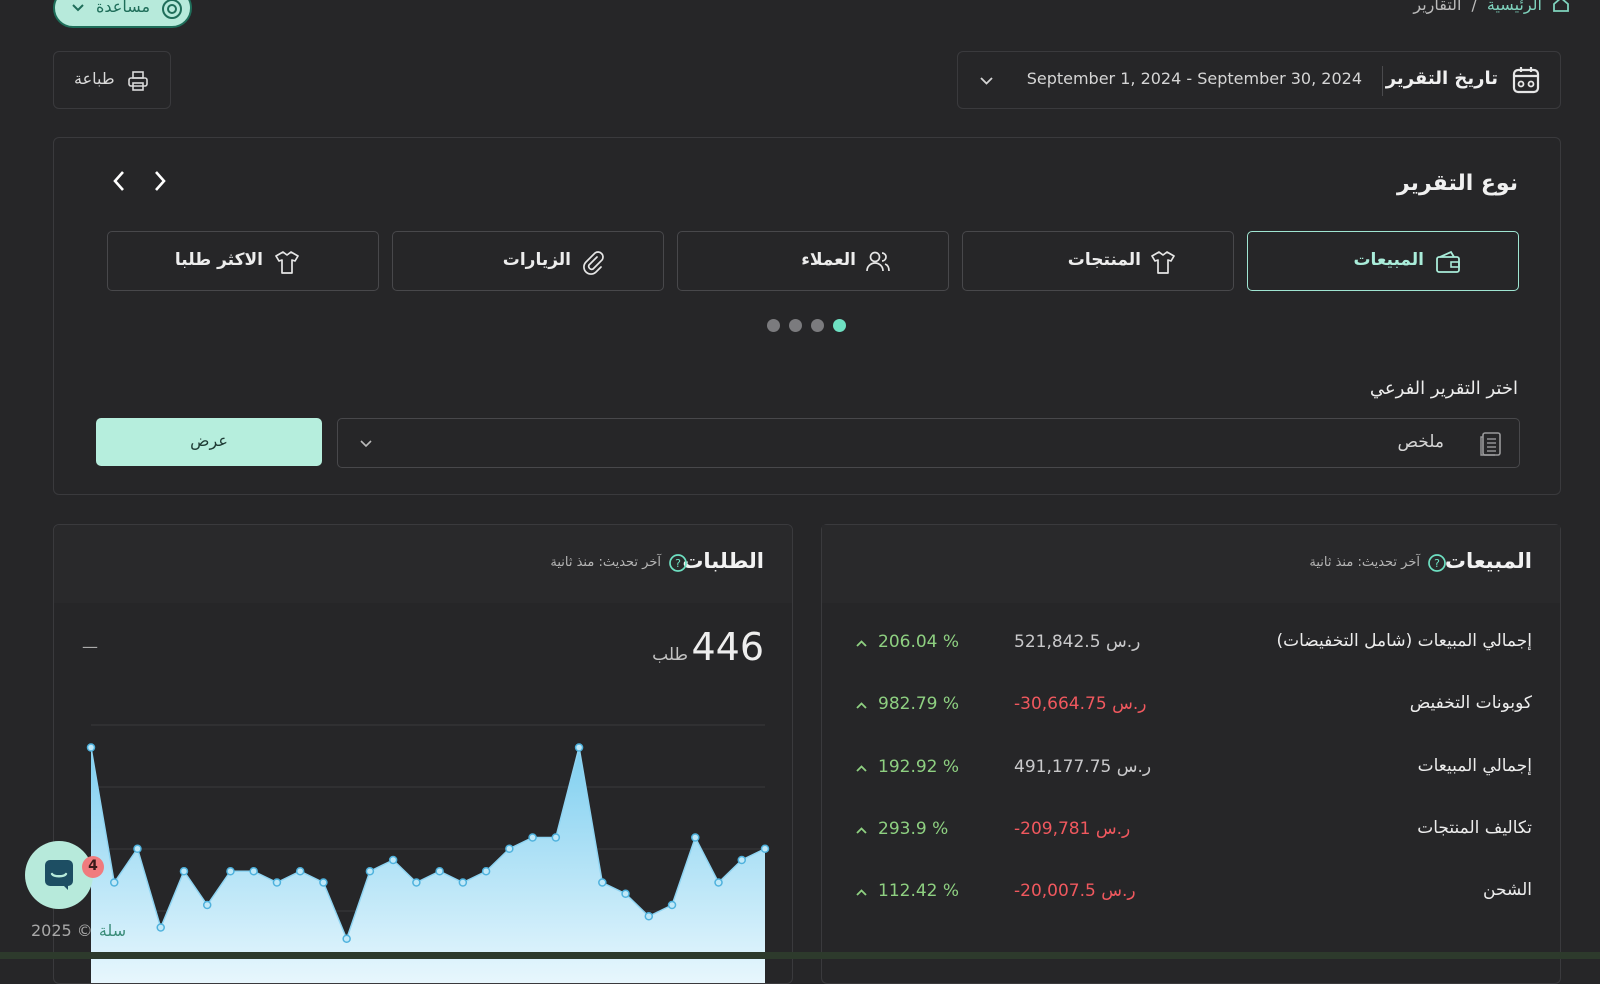 The image size is (1600, 984). What do you see at coordinates (62, 930) in the screenshot?
I see `footer-year: 2025 ©` at bounding box center [62, 930].